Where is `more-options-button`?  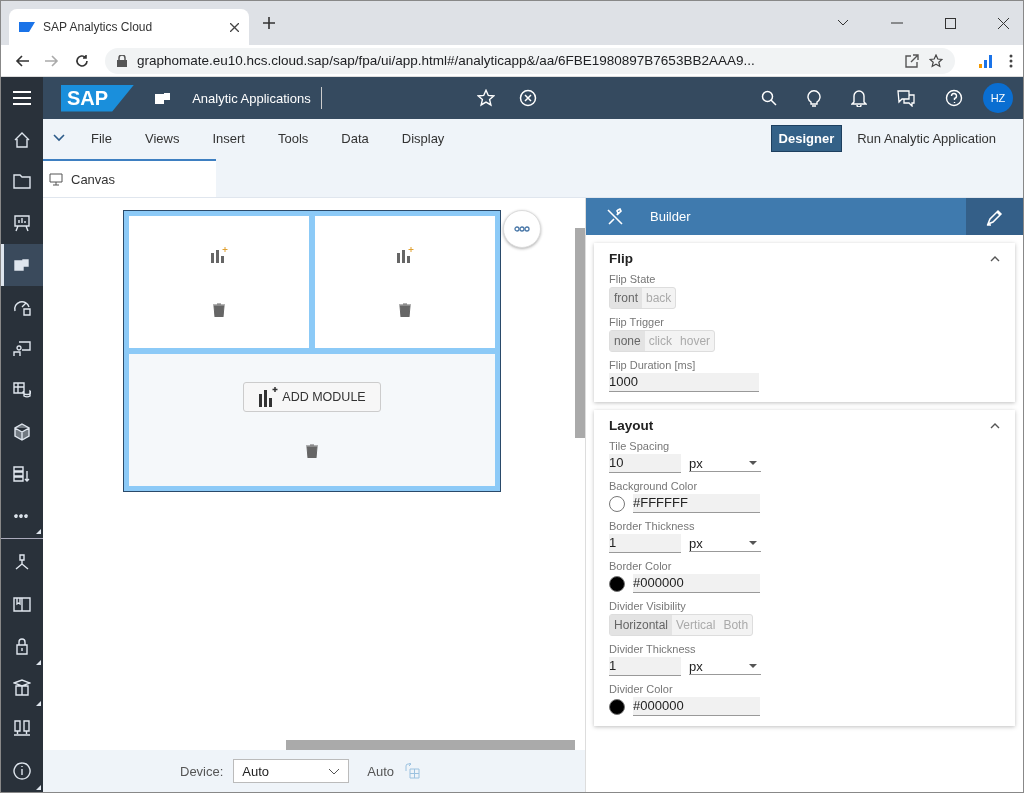 more-options-button is located at coordinates (522, 229).